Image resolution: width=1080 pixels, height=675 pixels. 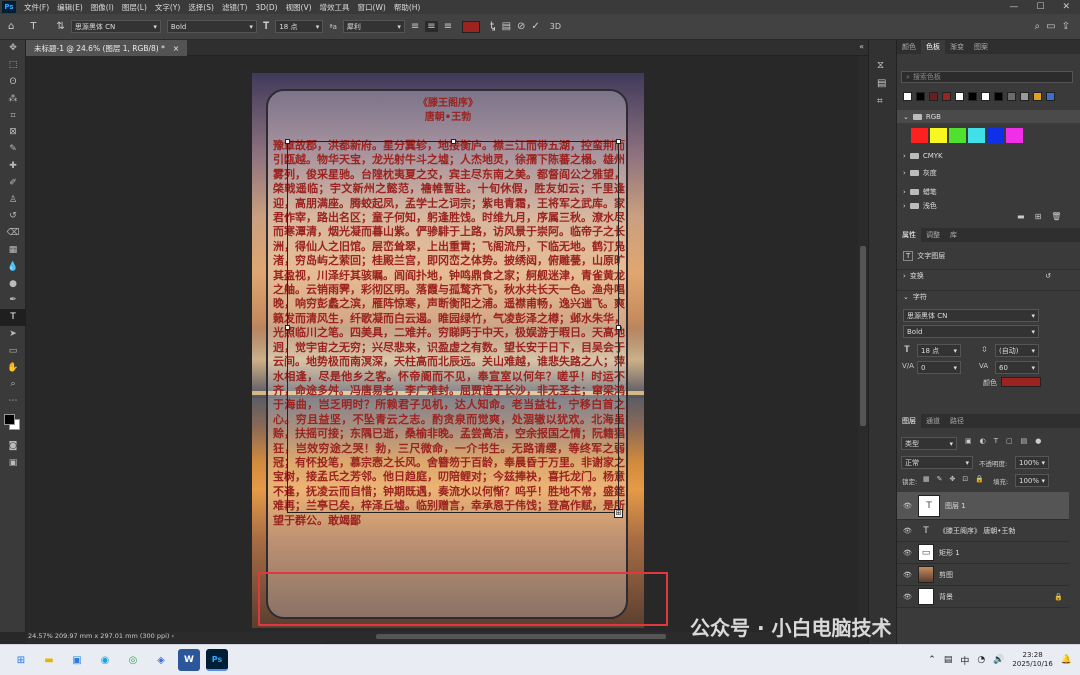 I want to click on font-family-select: 思源黑体 CN ▾, so click(x=115, y=26).